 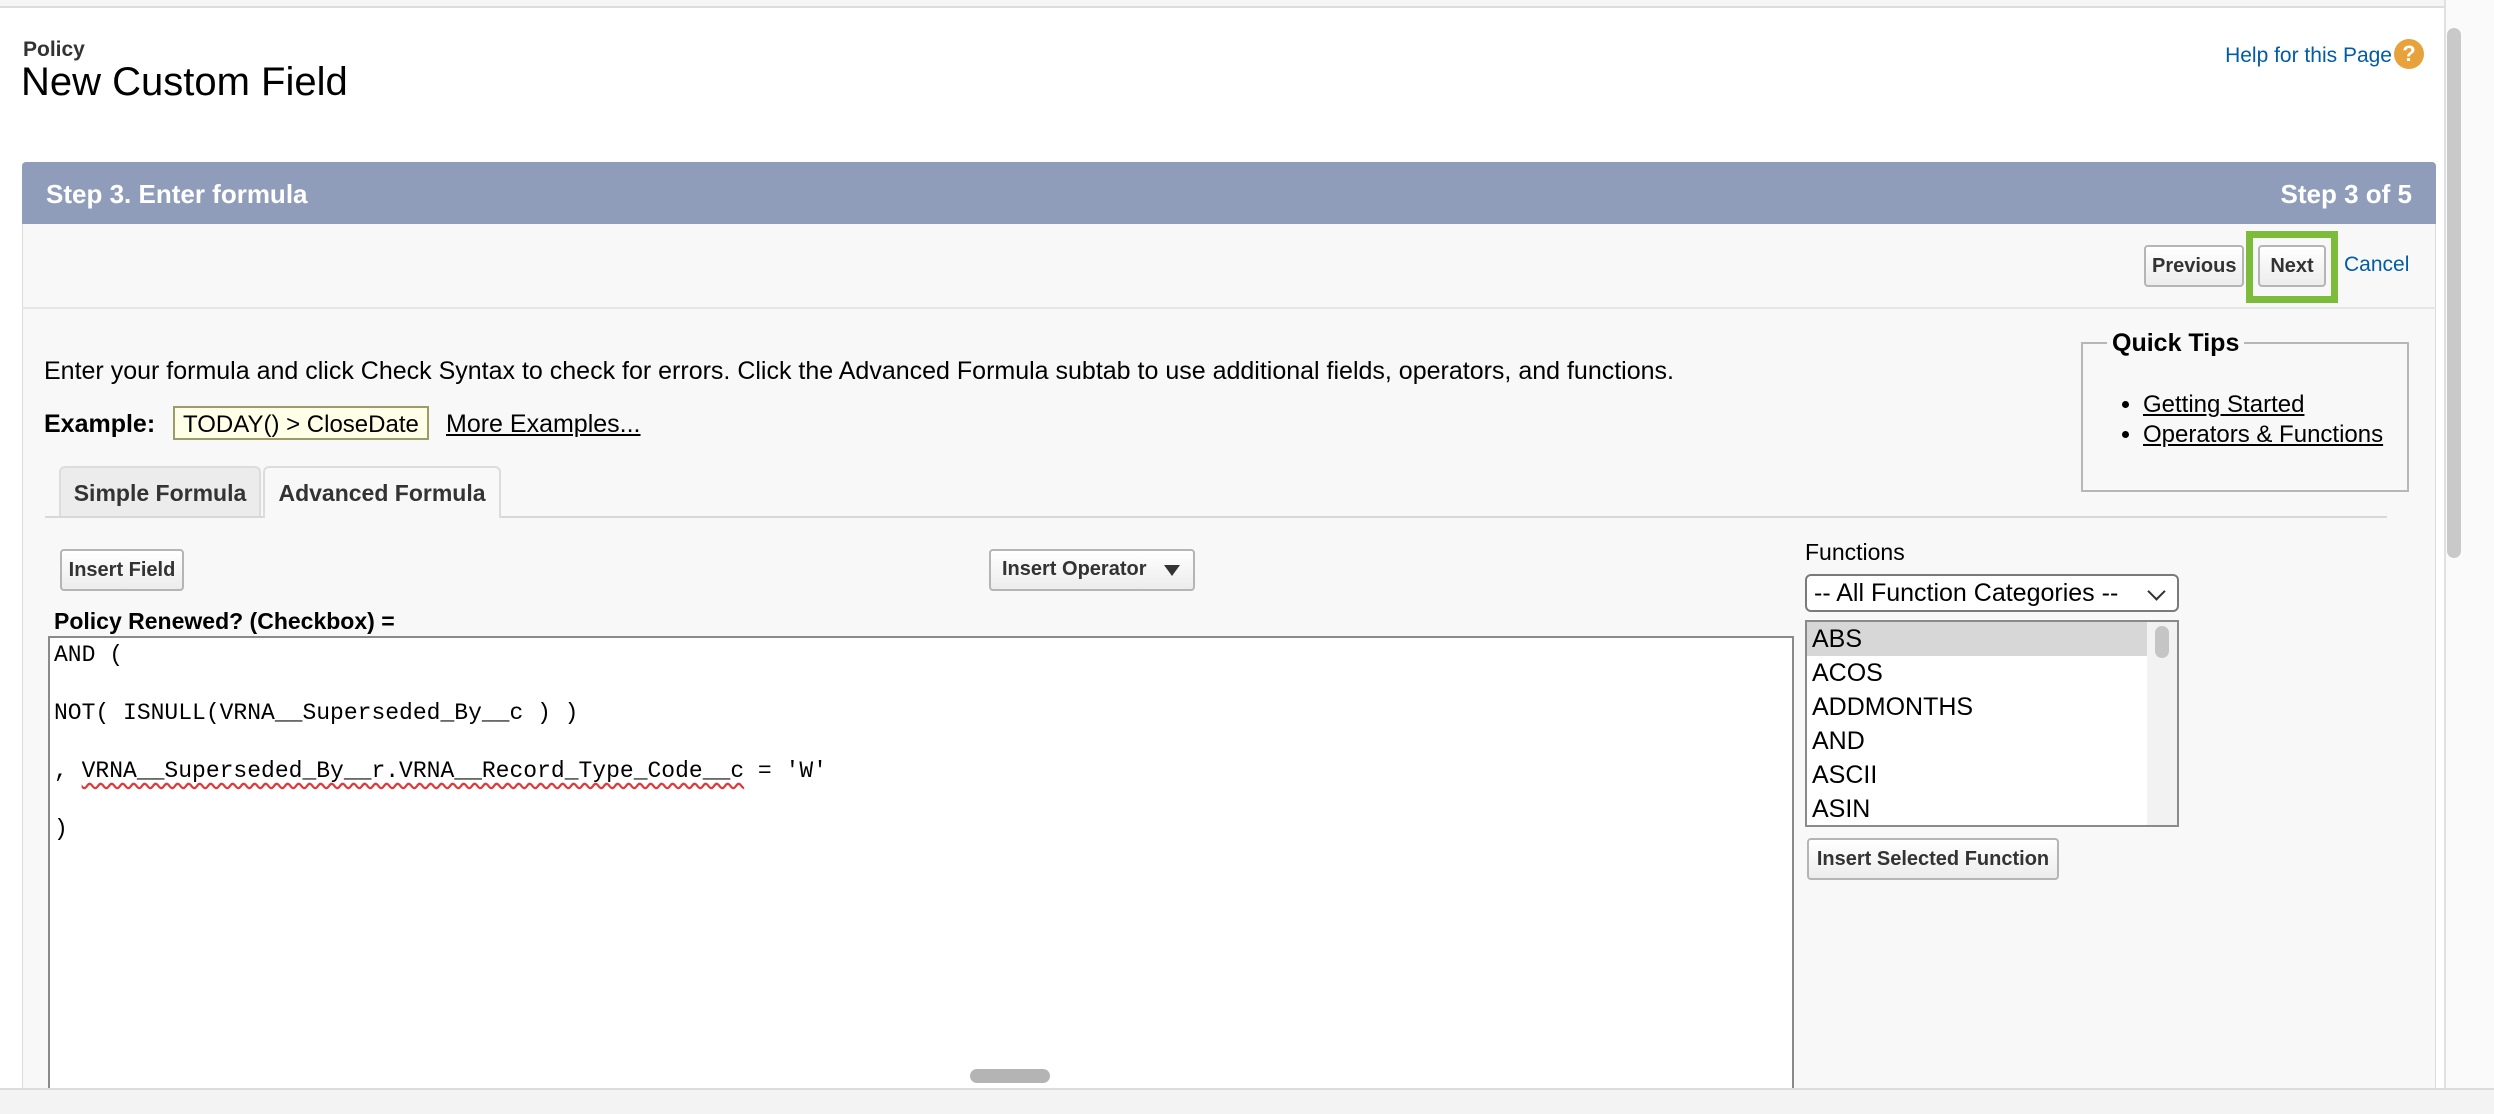 What do you see at coordinates (122, 570) in the screenshot?
I see `insert-field-button: Insert Field` at bounding box center [122, 570].